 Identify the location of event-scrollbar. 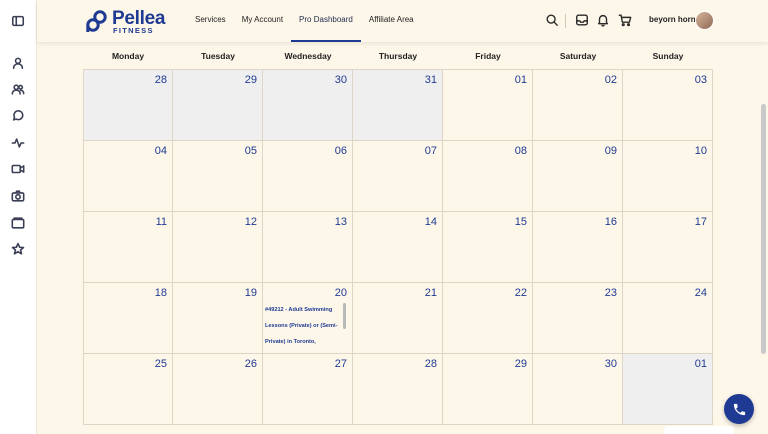
(344, 316).